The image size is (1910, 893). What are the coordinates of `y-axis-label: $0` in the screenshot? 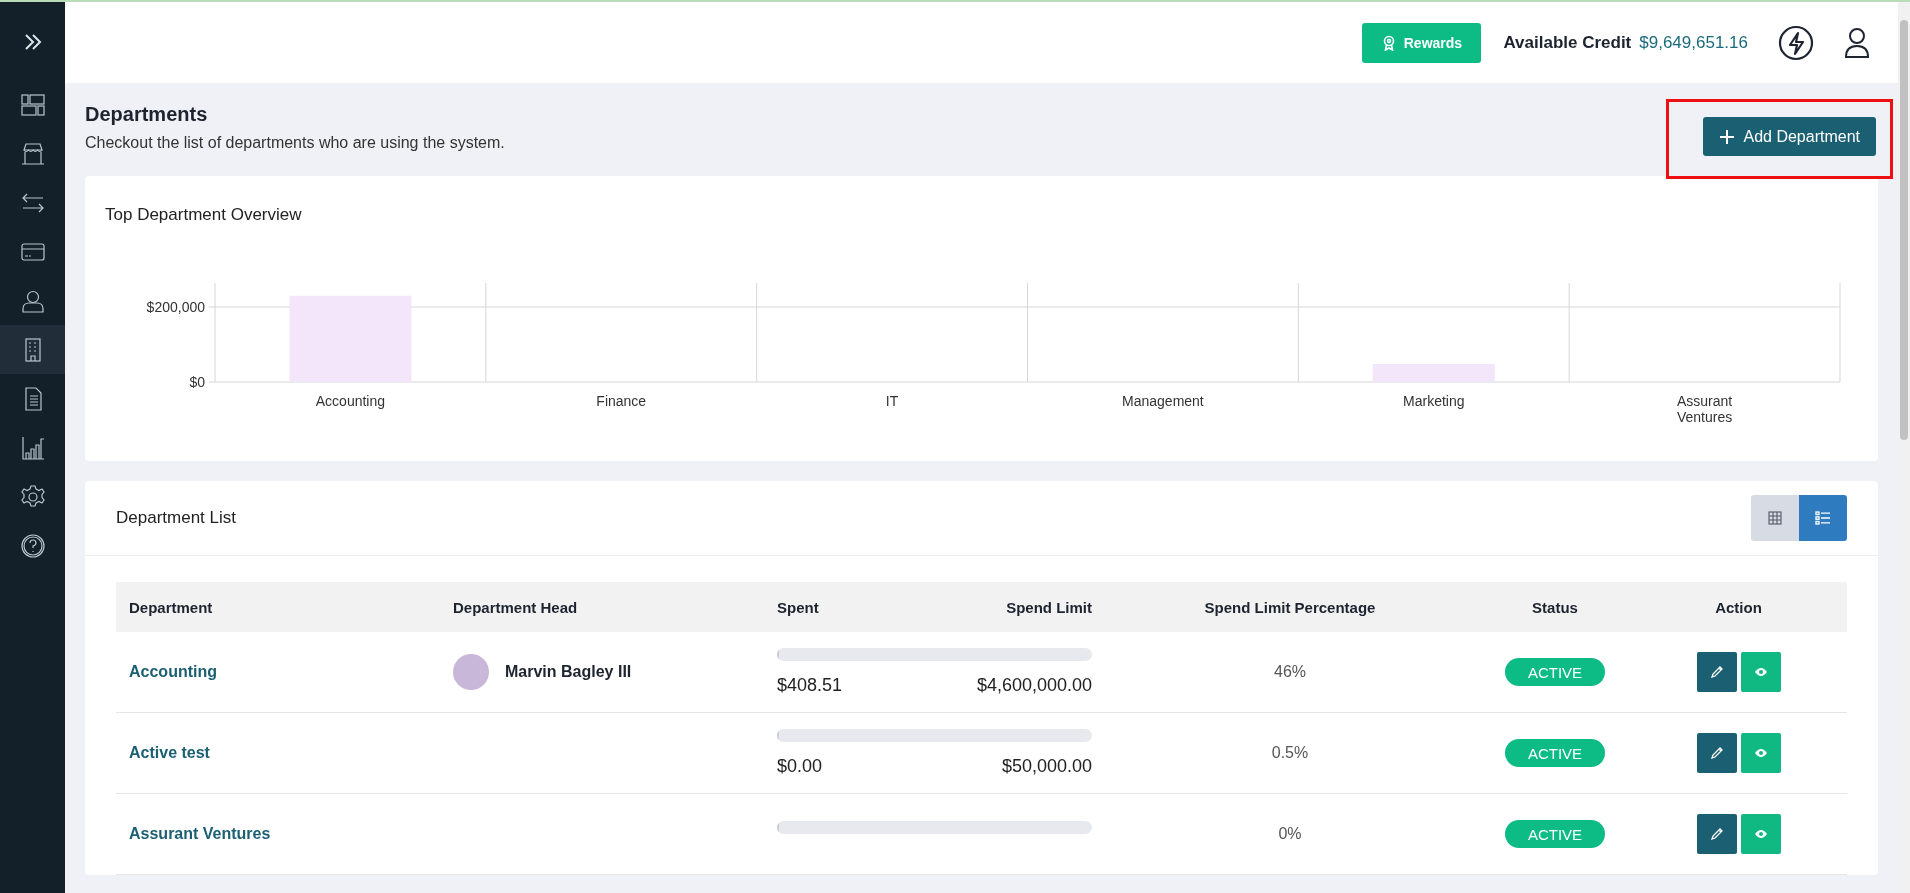 It's located at (197, 382).